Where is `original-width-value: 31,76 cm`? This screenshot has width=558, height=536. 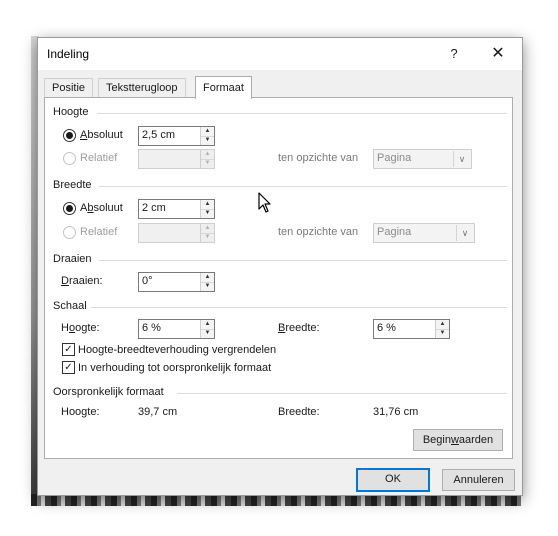 original-width-value: 31,76 cm is located at coordinates (396, 412).